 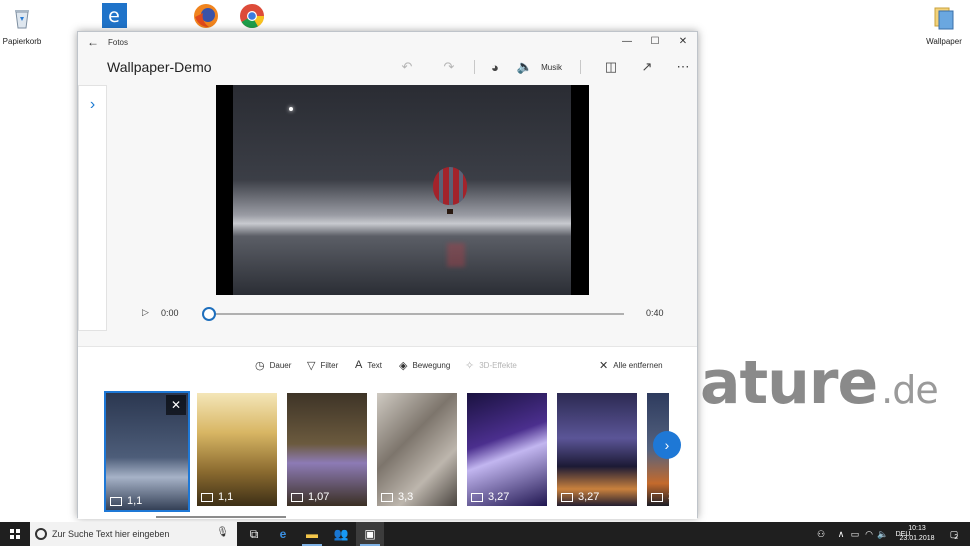 I want to click on window-controls: — ☐ ✕, so click(x=655, y=42).